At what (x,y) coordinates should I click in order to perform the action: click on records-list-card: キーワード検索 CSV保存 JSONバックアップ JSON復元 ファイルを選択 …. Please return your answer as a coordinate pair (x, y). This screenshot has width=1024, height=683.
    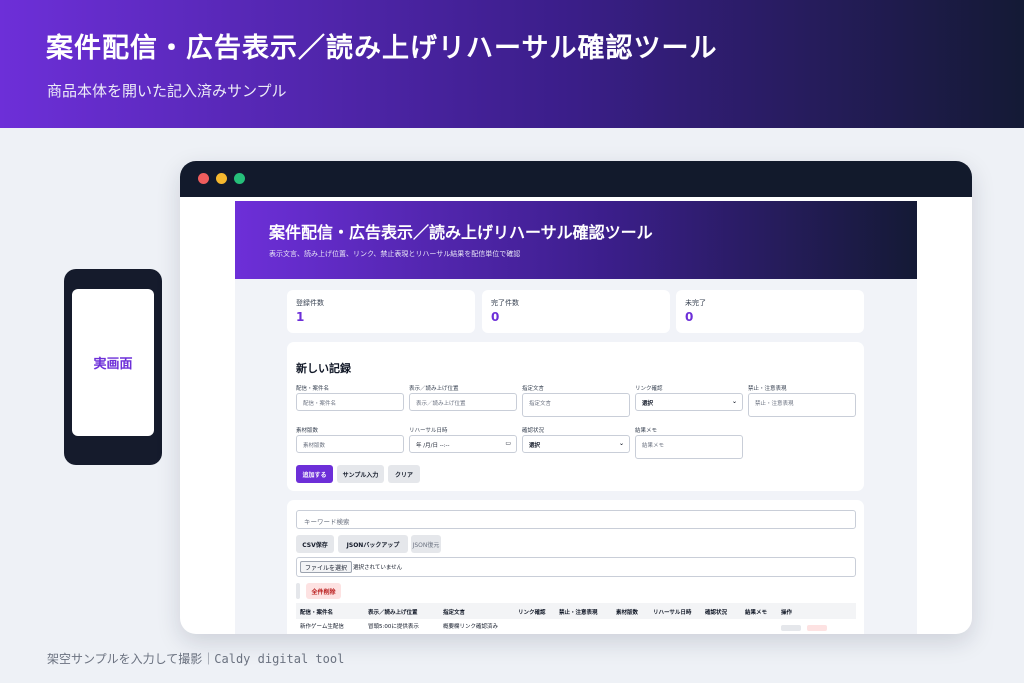
    Looking at the image, I should click on (575, 567).